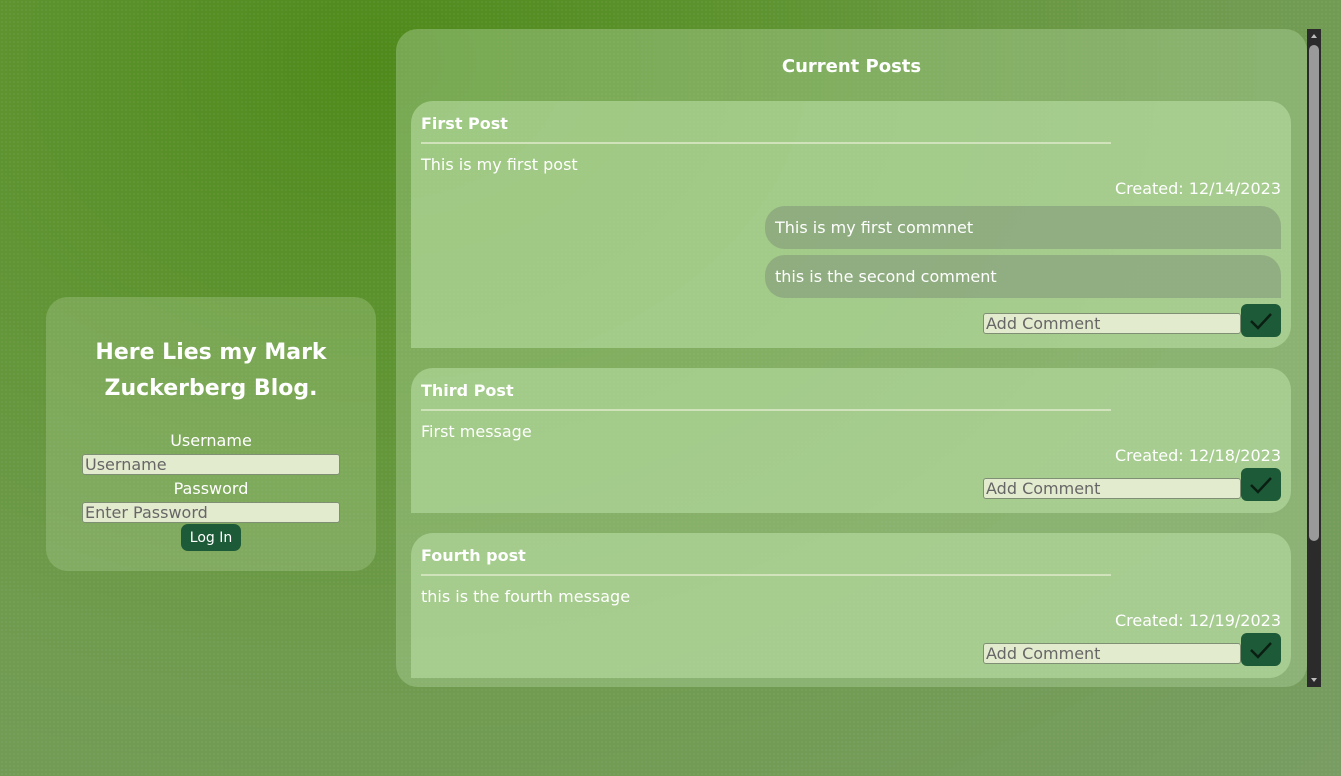  Describe the element at coordinates (526, 596) in the screenshot. I see `post-body: this is the fourth message` at that location.